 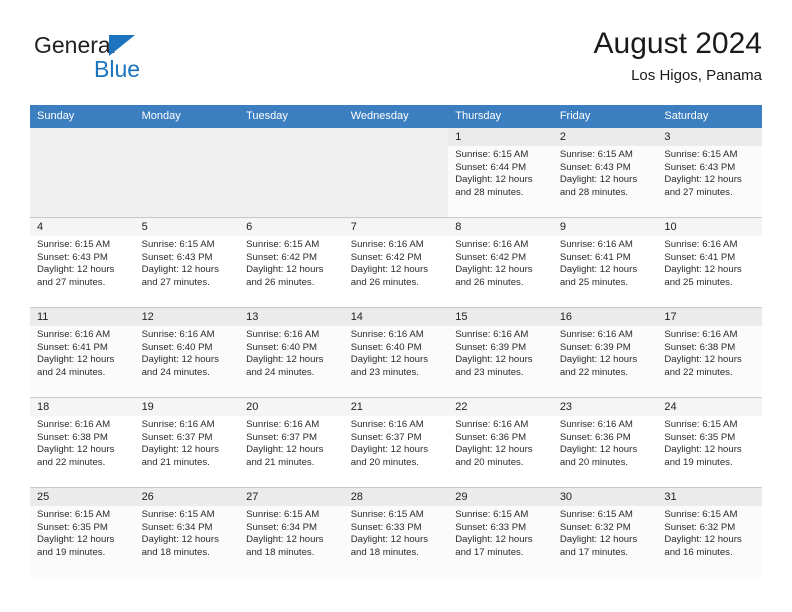 I want to click on daylight-duration-line2: and 20 minutes., so click(x=384, y=462).